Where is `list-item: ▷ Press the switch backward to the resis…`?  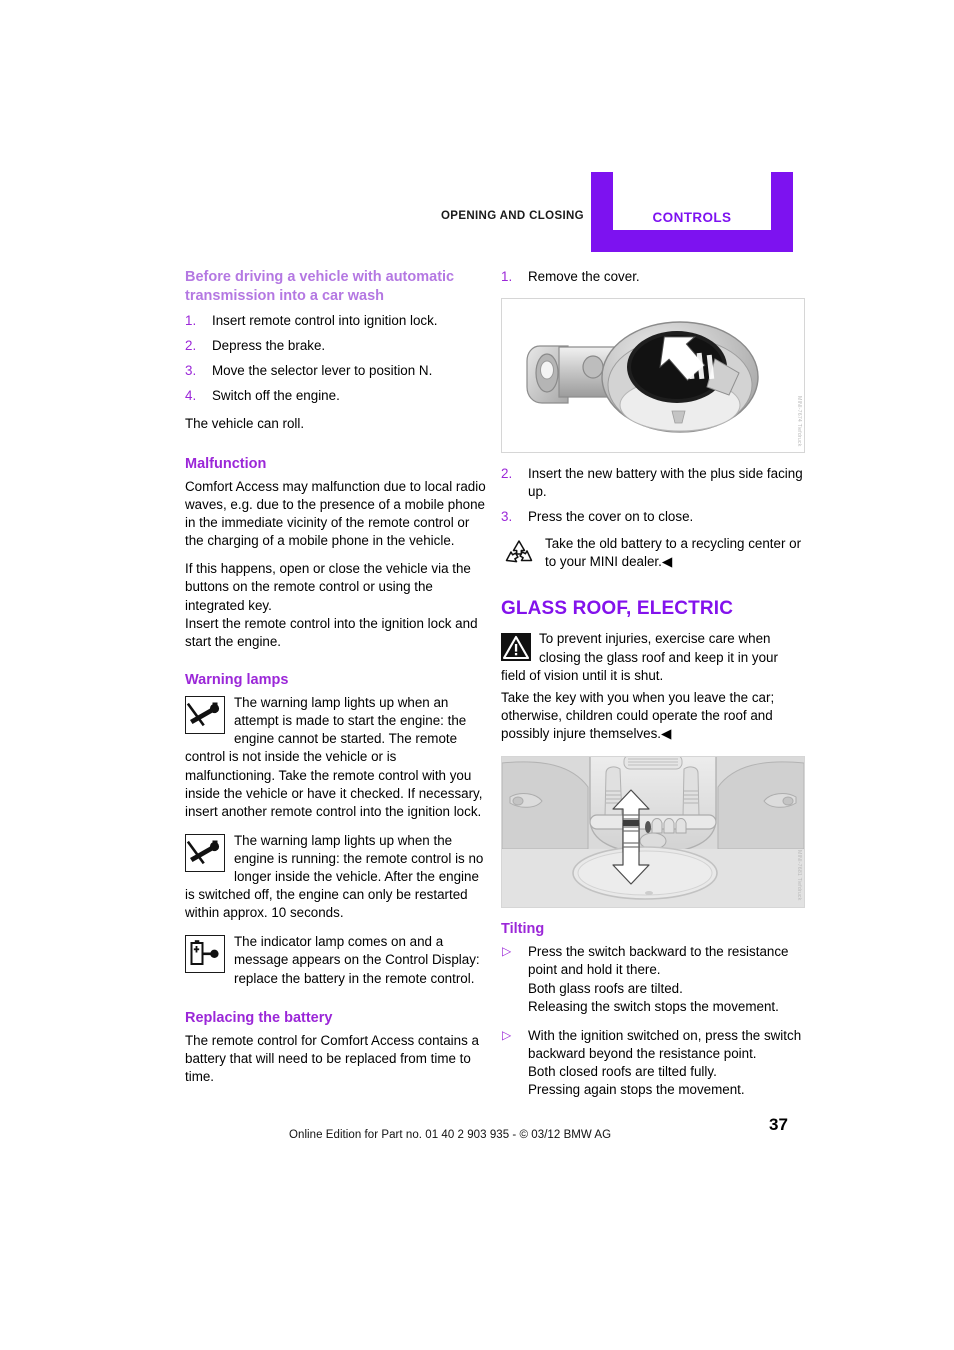 list-item: ▷ Press the switch backward to the resis… is located at coordinates (653, 979).